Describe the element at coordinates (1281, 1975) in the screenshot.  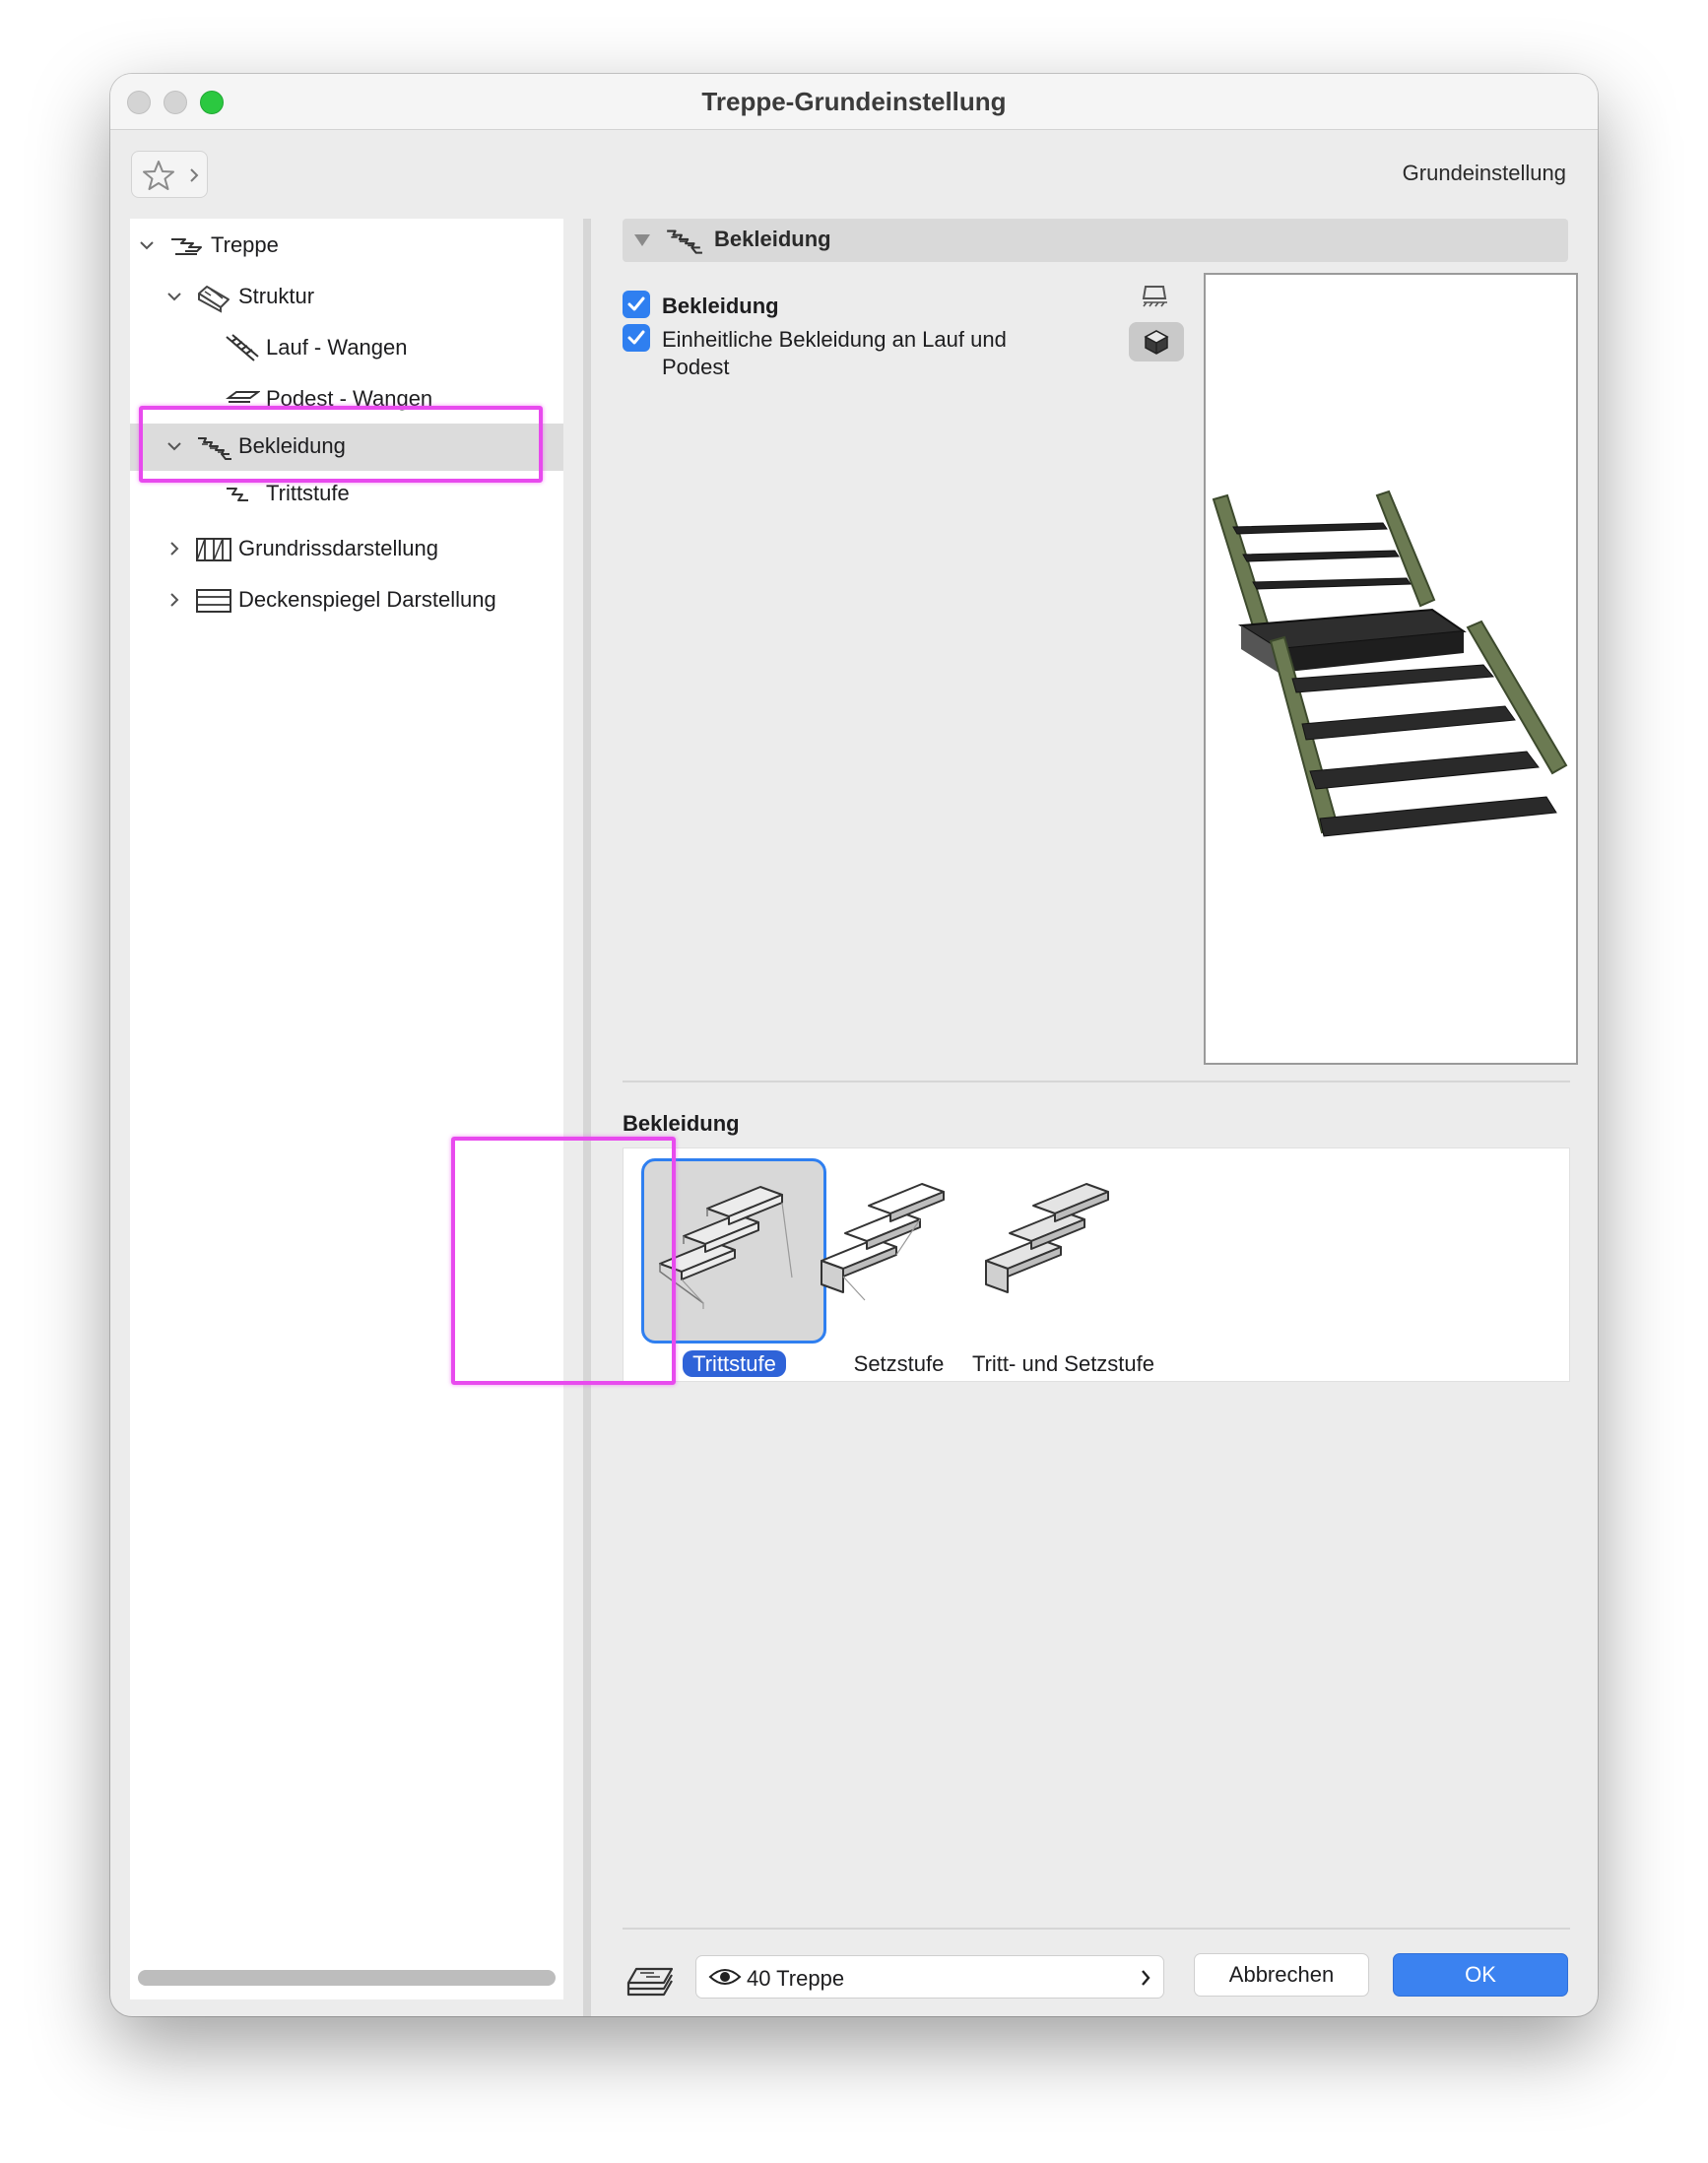
I see `cancel-button: Abbrechen` at that location.